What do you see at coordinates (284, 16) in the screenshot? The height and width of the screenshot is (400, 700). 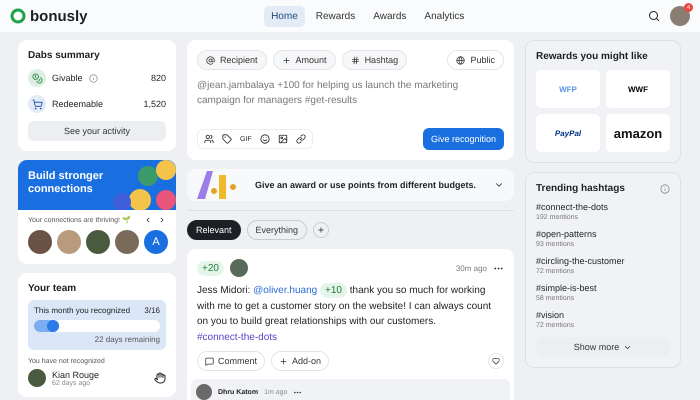 I see `nav-tab: Home` at bounding box center [284, 16].